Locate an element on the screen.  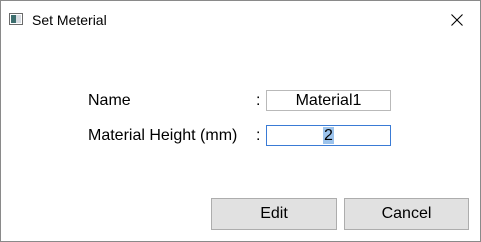
name-input is located at coordinates (328, 100).